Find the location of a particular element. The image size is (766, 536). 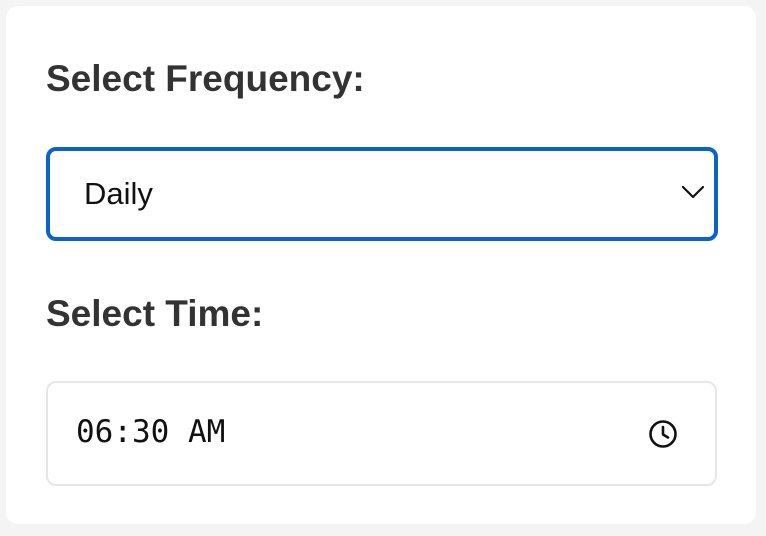

frequency-label: Select Frequency: is located at coordinates (205, 78).